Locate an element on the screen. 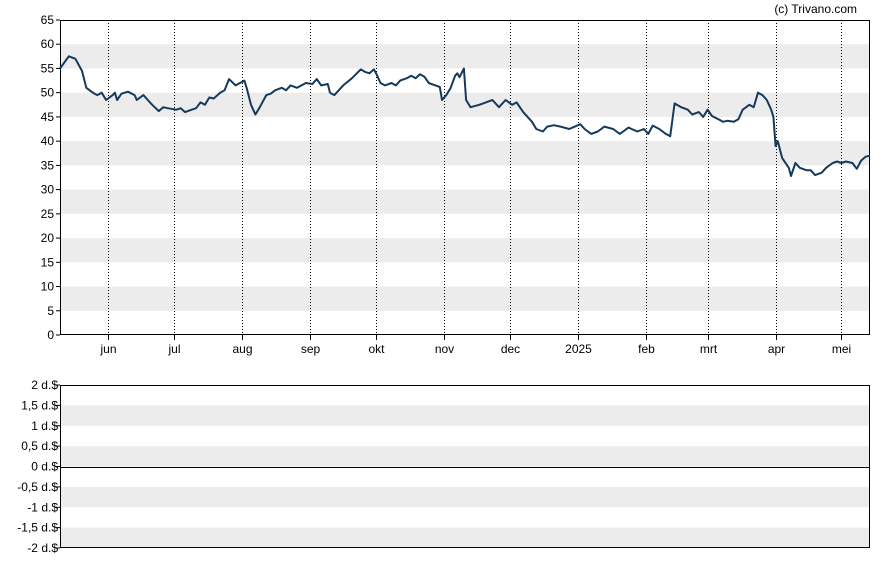 Image resolution: width=888 pixels, height=570 pixels. y-tick-label: 15 is located at coordinates (48, 262).